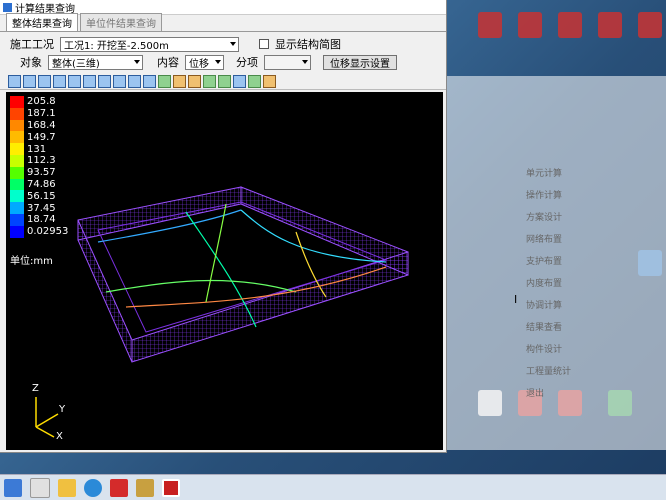 The image size is (666, 500). I want to click on view-front-icon, so click(14, 81).